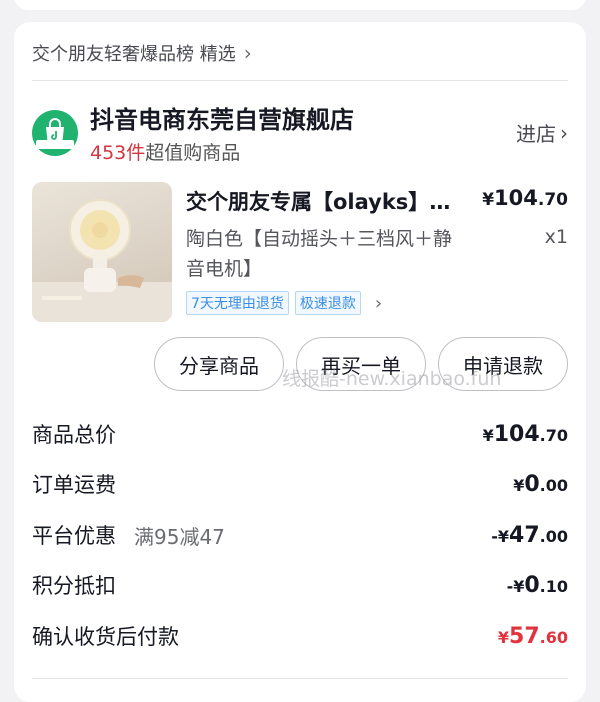 The width and height of the screenshot is (600, 702). What do you see at coordinates (552, 200) in the screenshot?
I see `price-decimal: .70` at bounding box center [552, 200].